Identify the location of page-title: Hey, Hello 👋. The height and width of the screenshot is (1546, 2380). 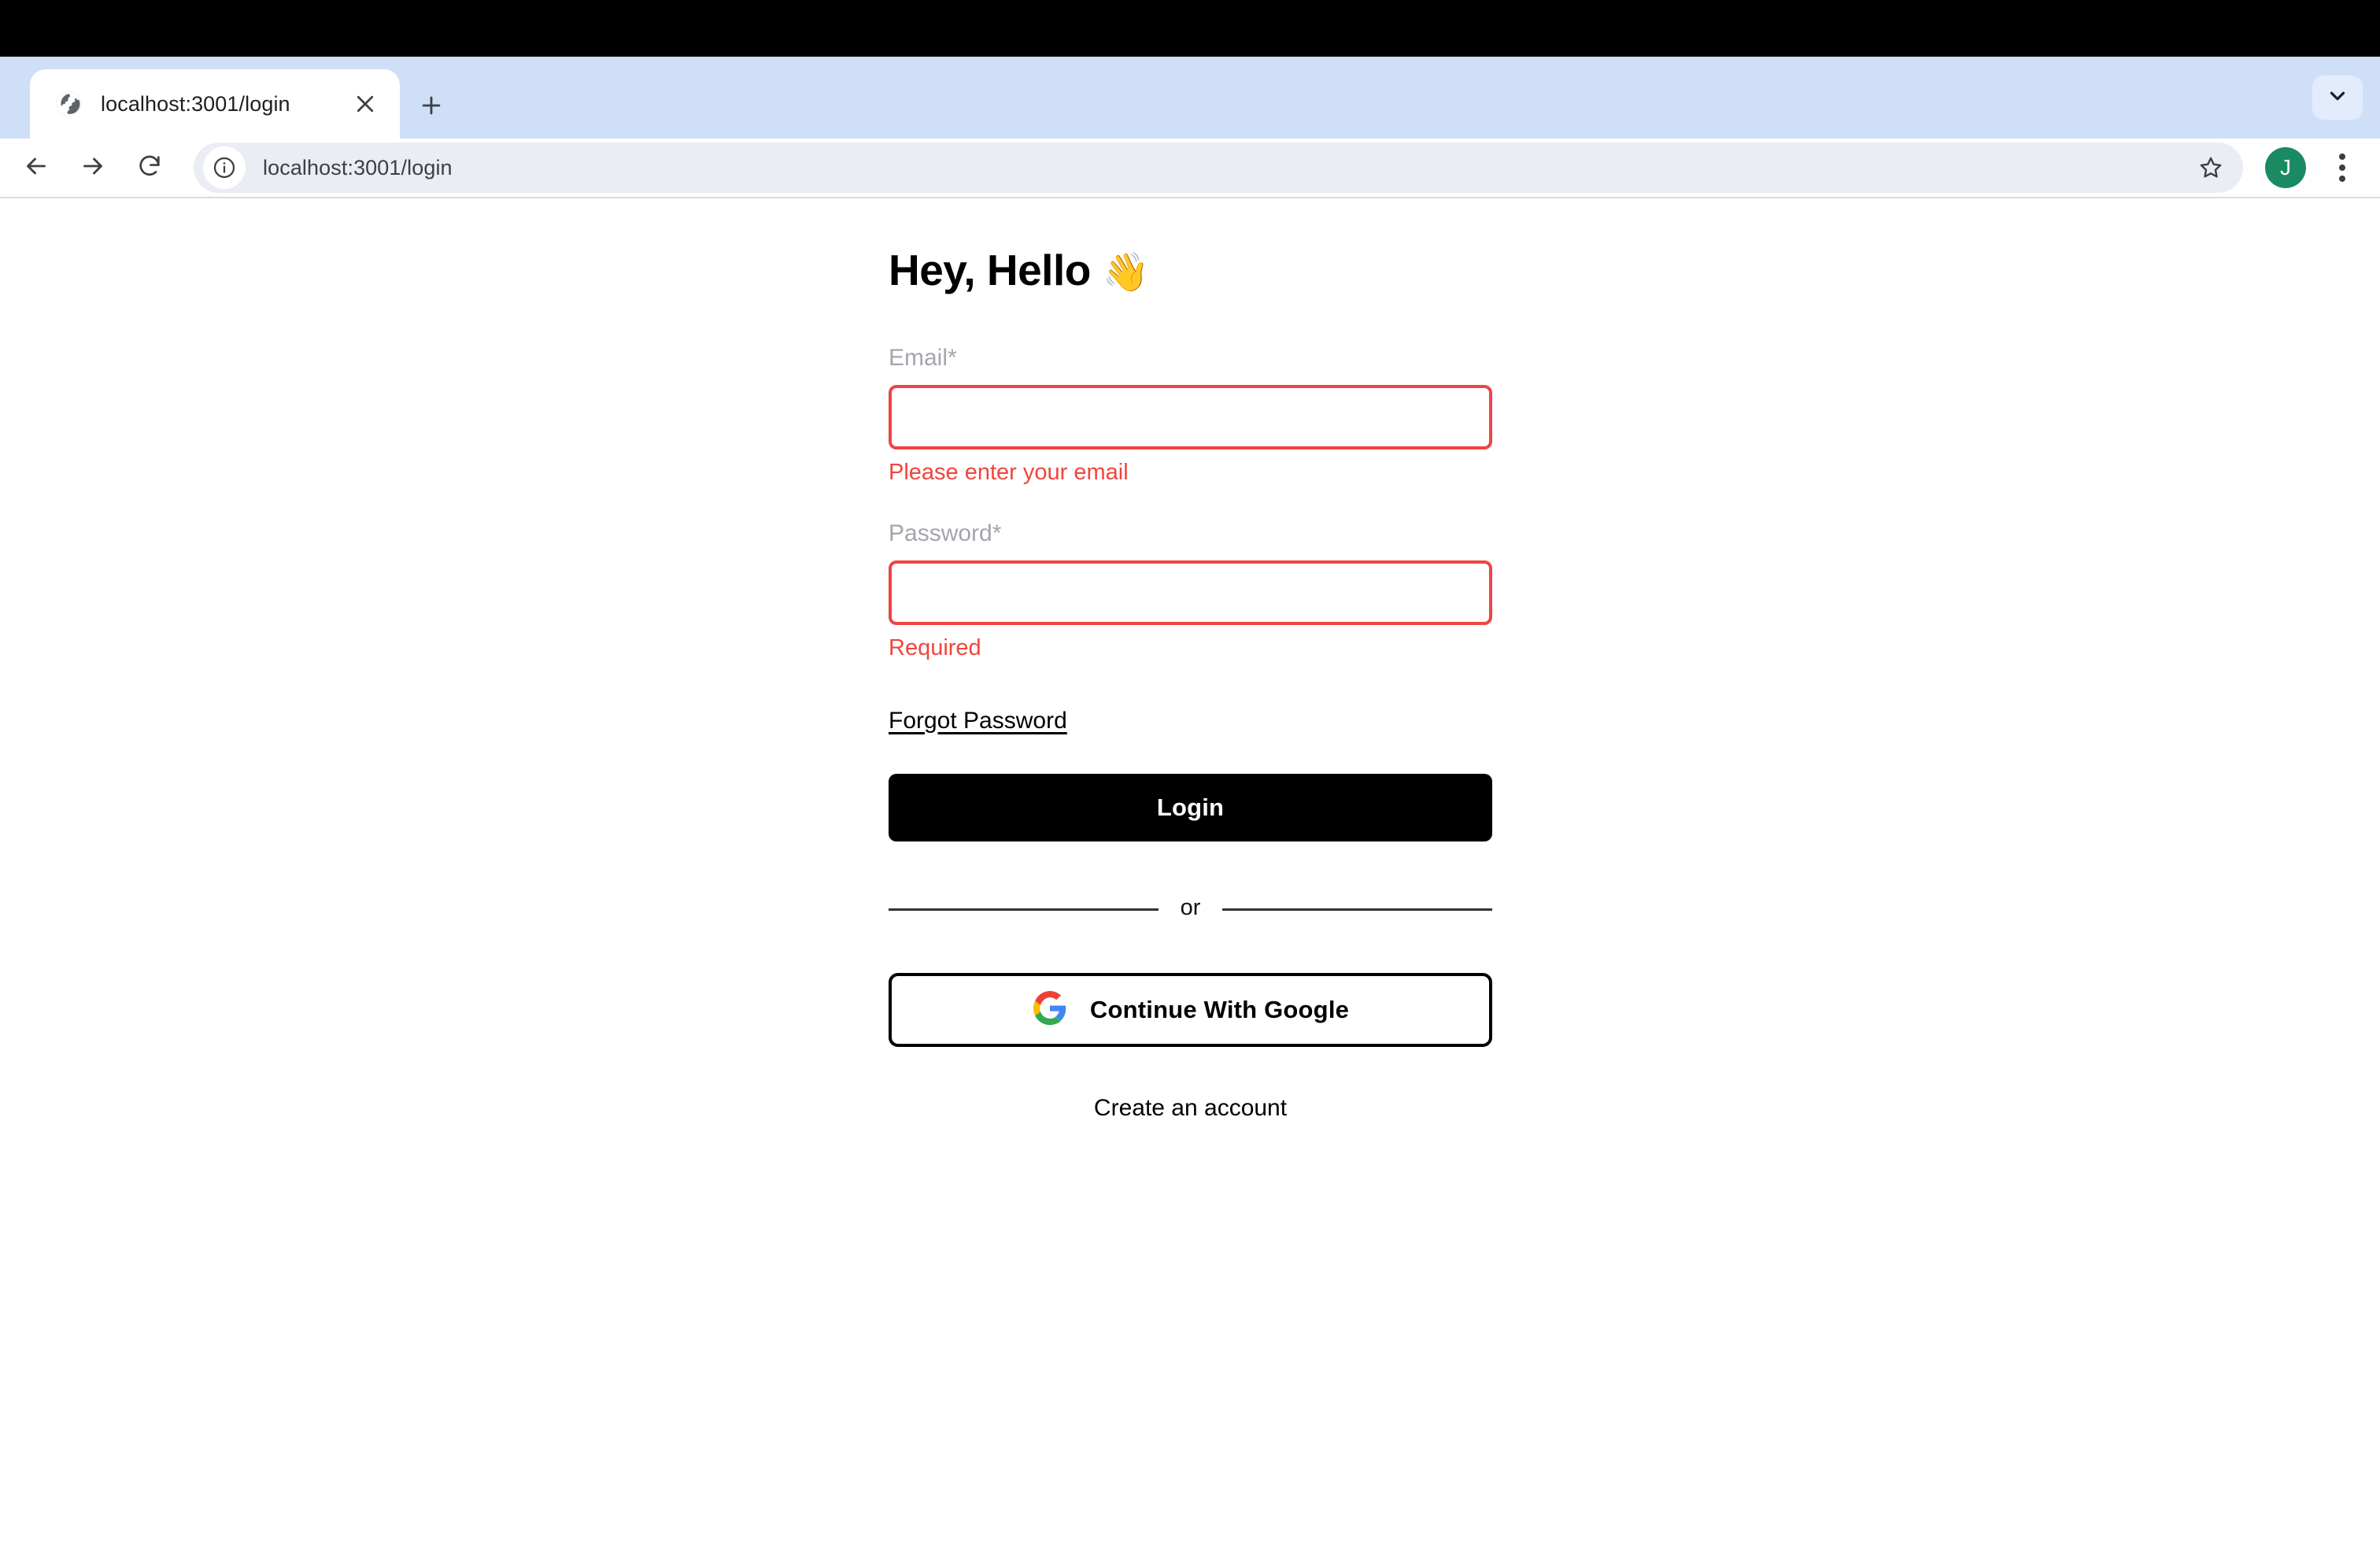
(1190, 270).